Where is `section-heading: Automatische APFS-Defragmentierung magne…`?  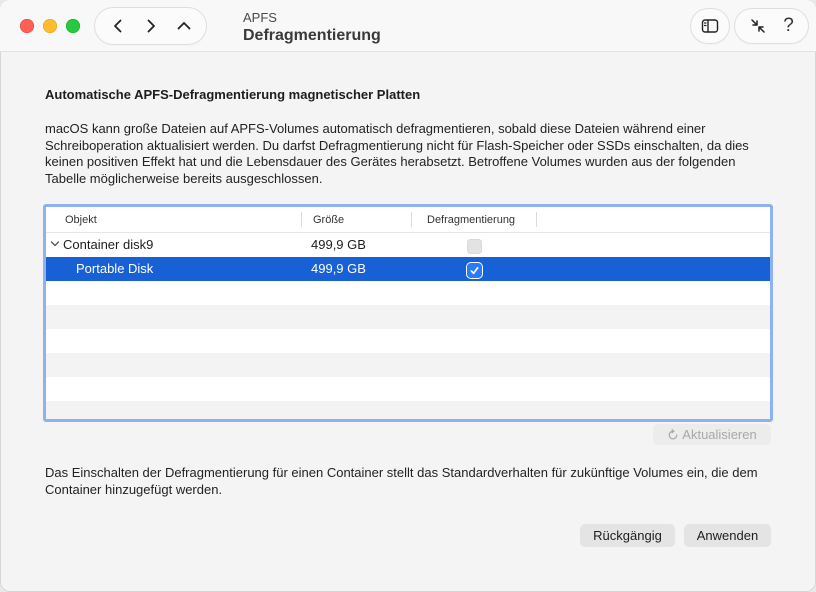
section-heading: Automatische APFS-Defragmentierung magne… is located at coordinates (233, 94).